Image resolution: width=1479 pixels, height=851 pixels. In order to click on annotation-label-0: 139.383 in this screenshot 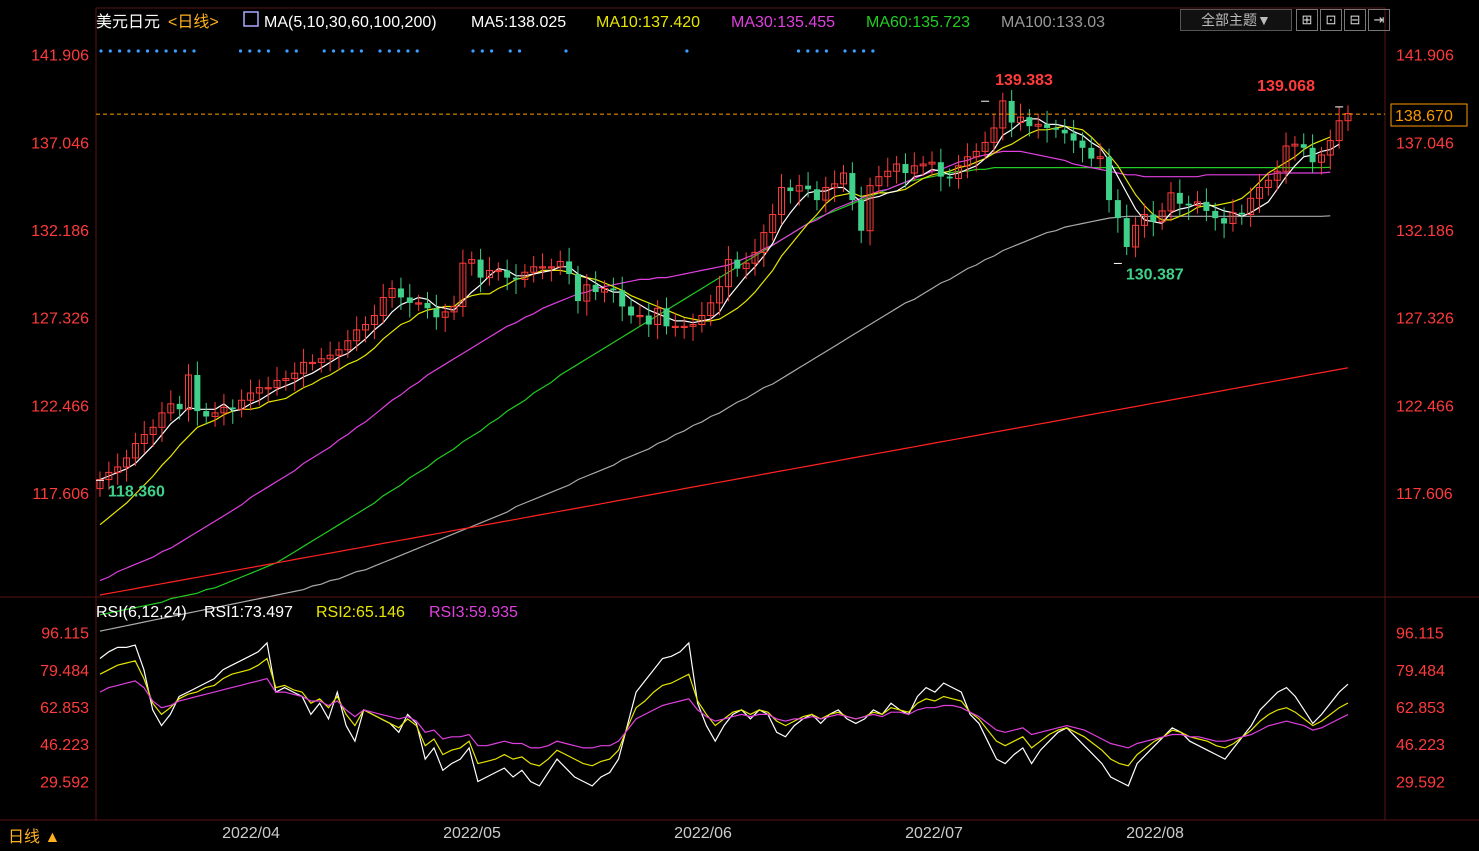, I will do `click(1024, 80)`.